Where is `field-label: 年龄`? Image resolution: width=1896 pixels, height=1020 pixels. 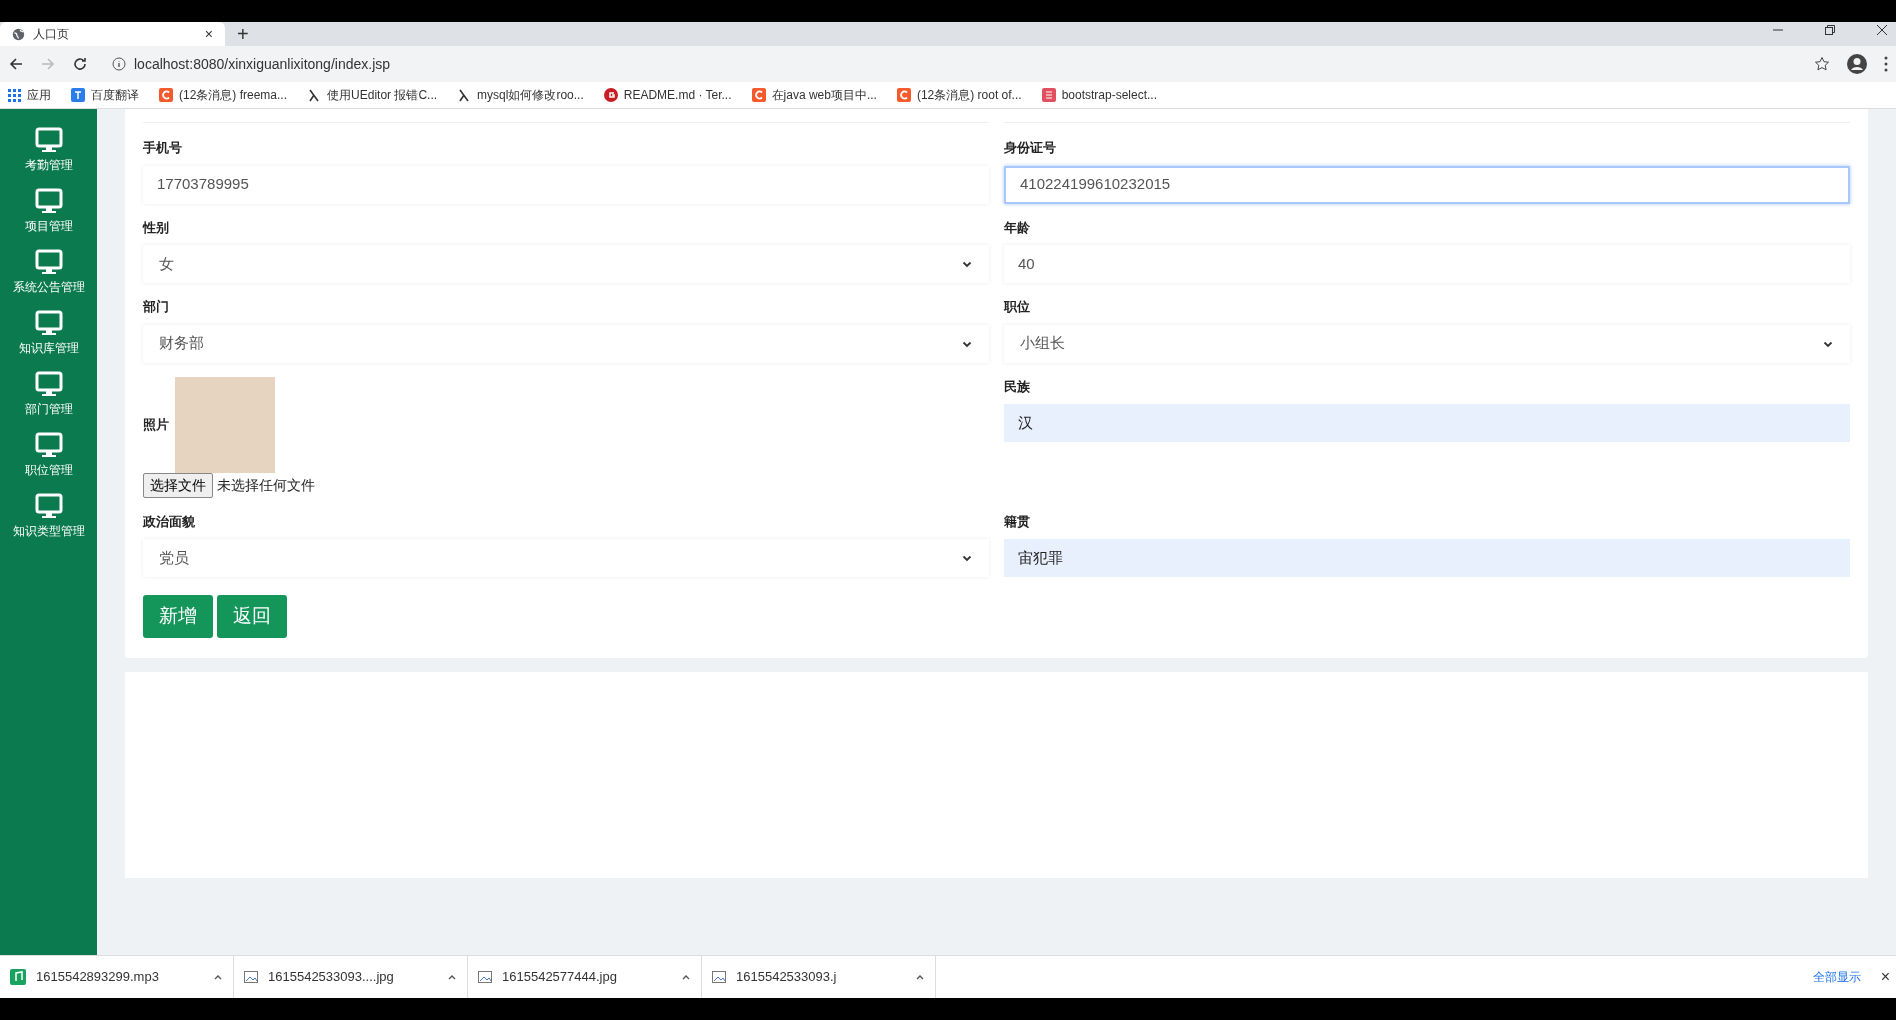 field-label: 年龄 is located at coordinates (1017, 227).